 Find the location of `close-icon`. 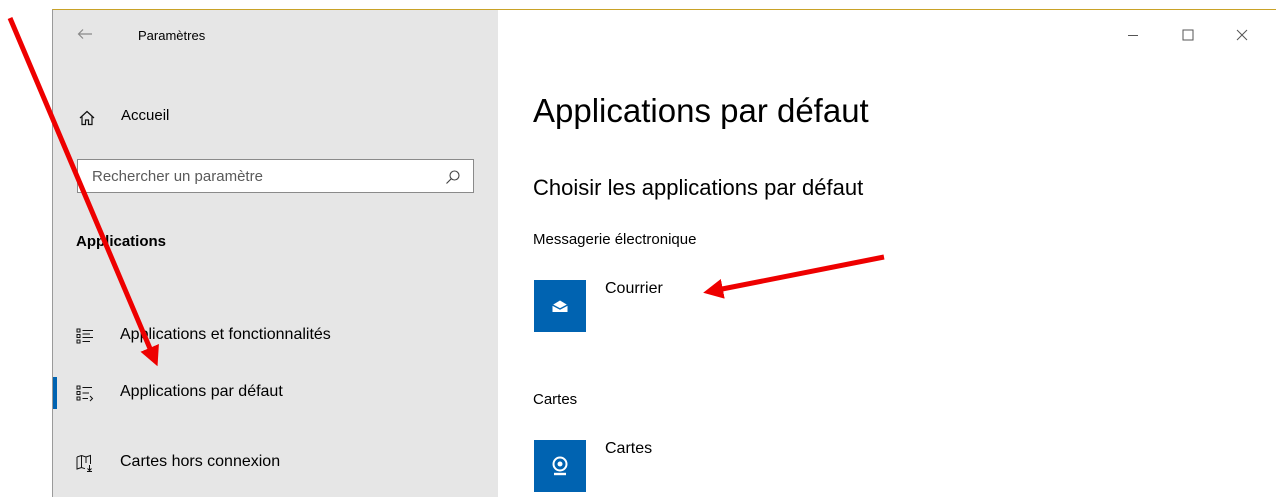

close-icon is located at coordinates (1242, 35).